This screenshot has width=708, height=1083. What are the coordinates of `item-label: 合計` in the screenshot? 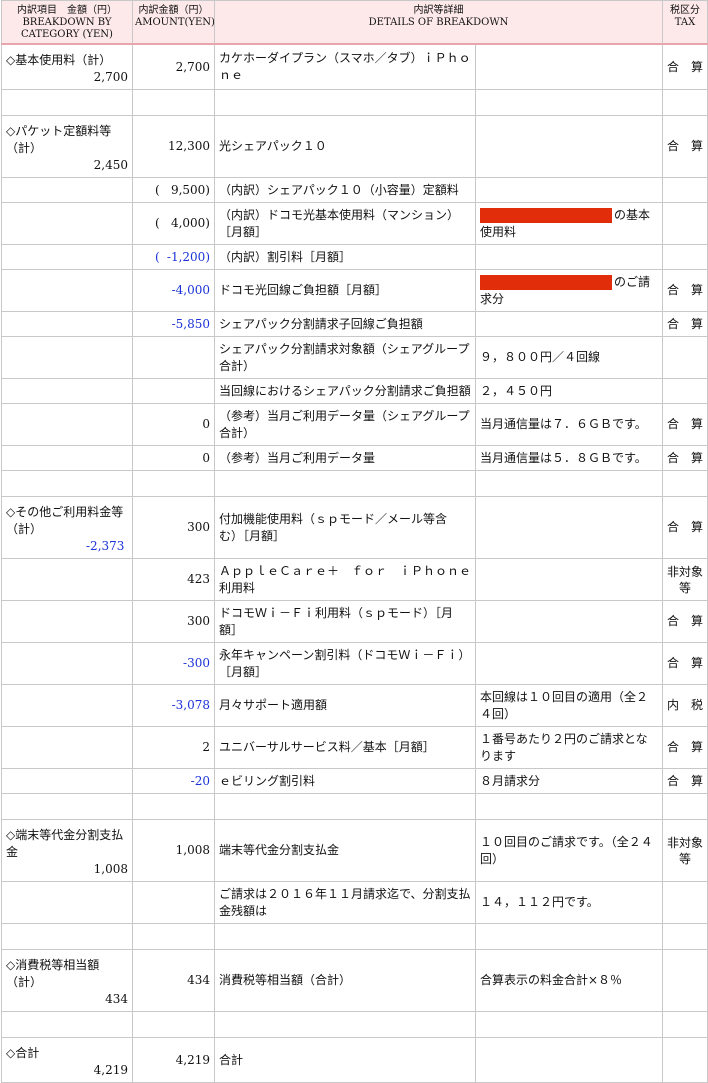 It's located at (345, 1060).